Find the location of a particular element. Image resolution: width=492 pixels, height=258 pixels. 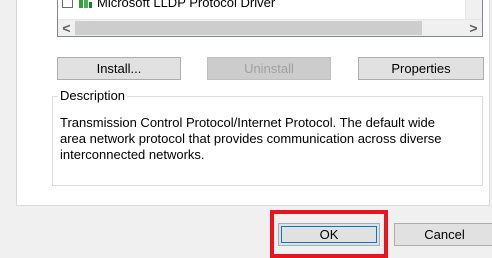

uninstall-button: Uninstall is located at coordinates (269, 68).